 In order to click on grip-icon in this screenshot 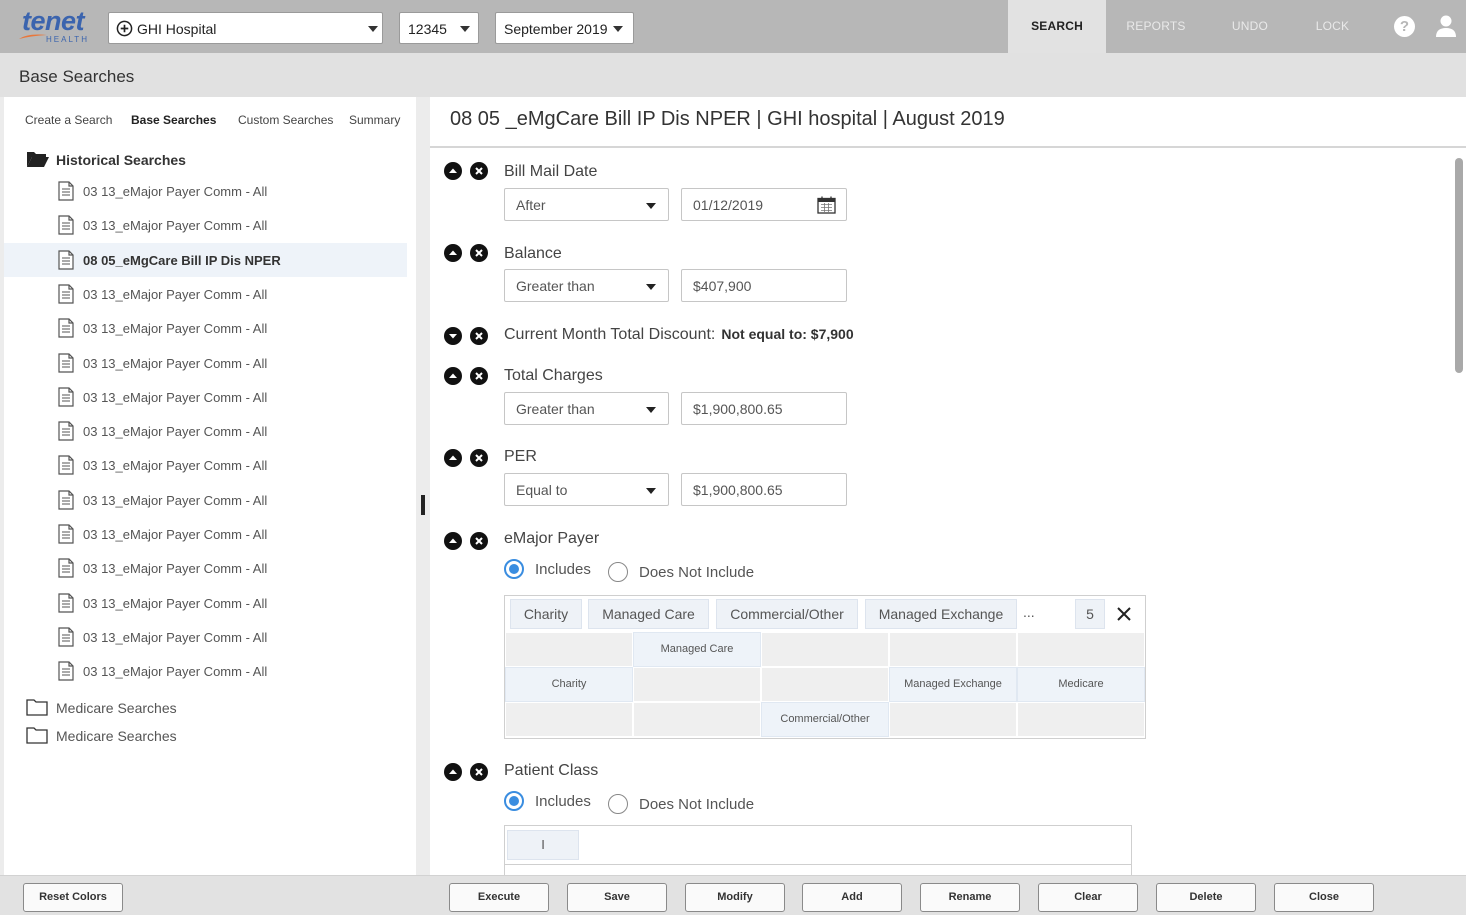, I will do `click(423, 505)`.